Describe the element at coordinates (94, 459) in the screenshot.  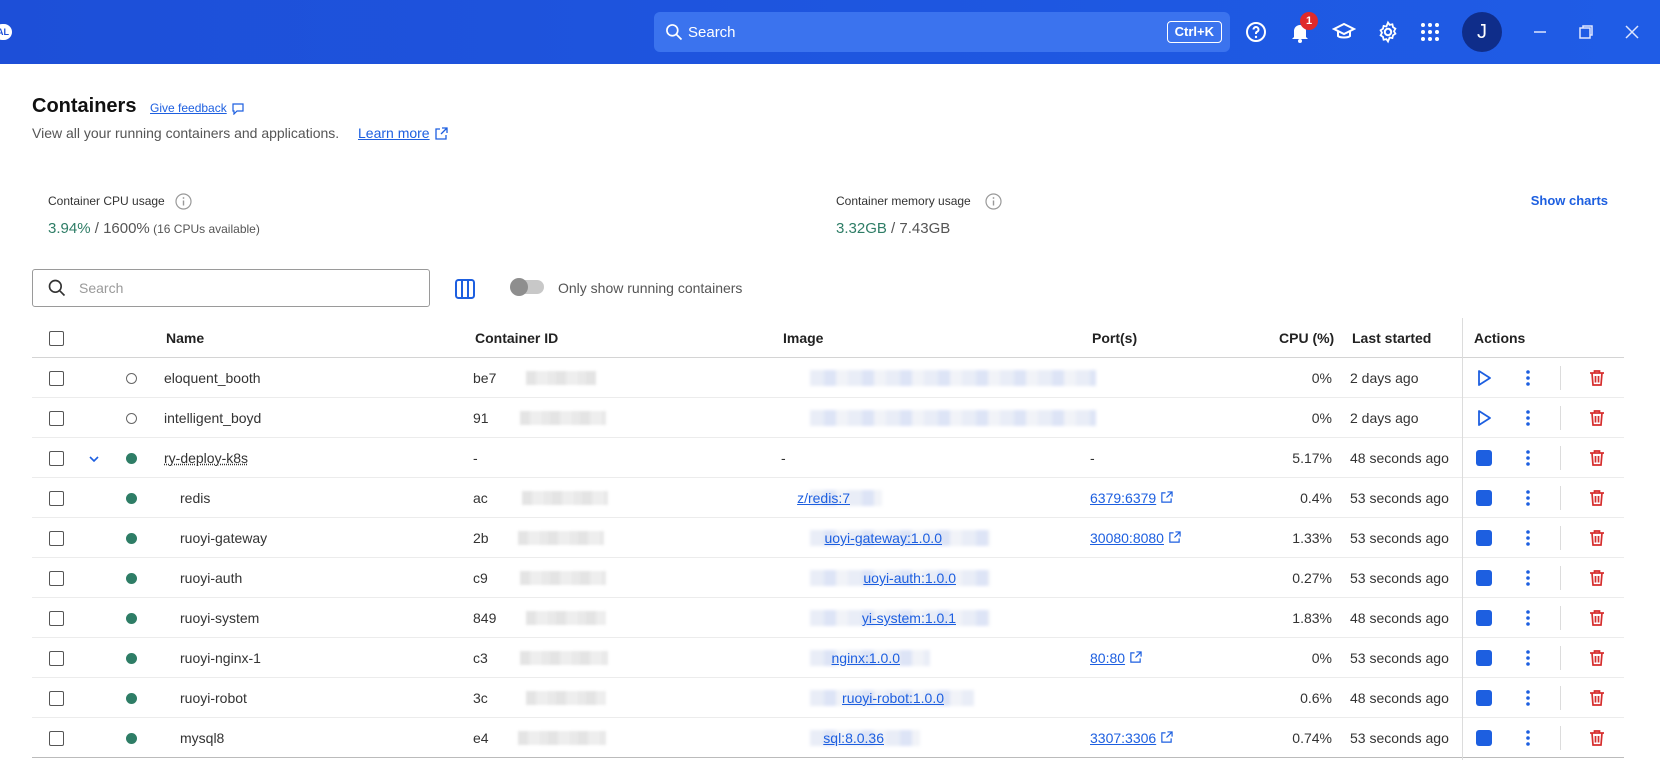
I see `chevron-down-icon` at that location.